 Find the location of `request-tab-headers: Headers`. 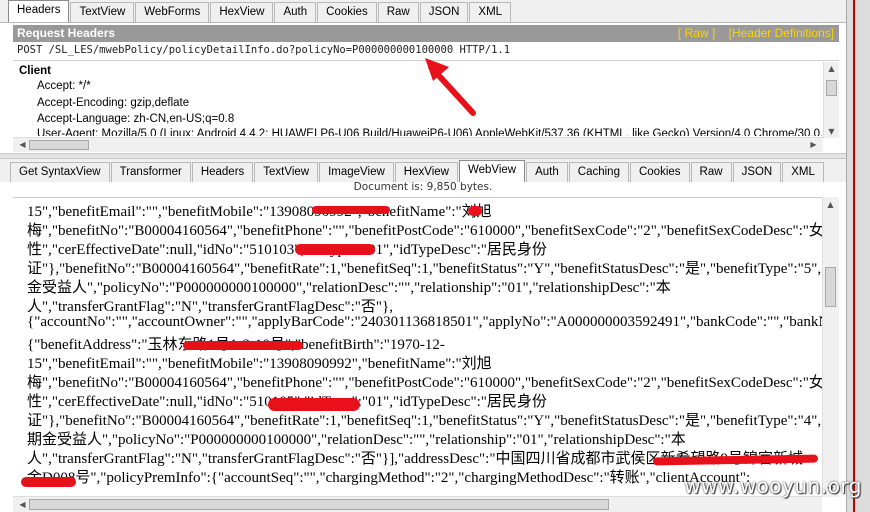

request-tab-headers: Headers is located at coordinates (39, 11).